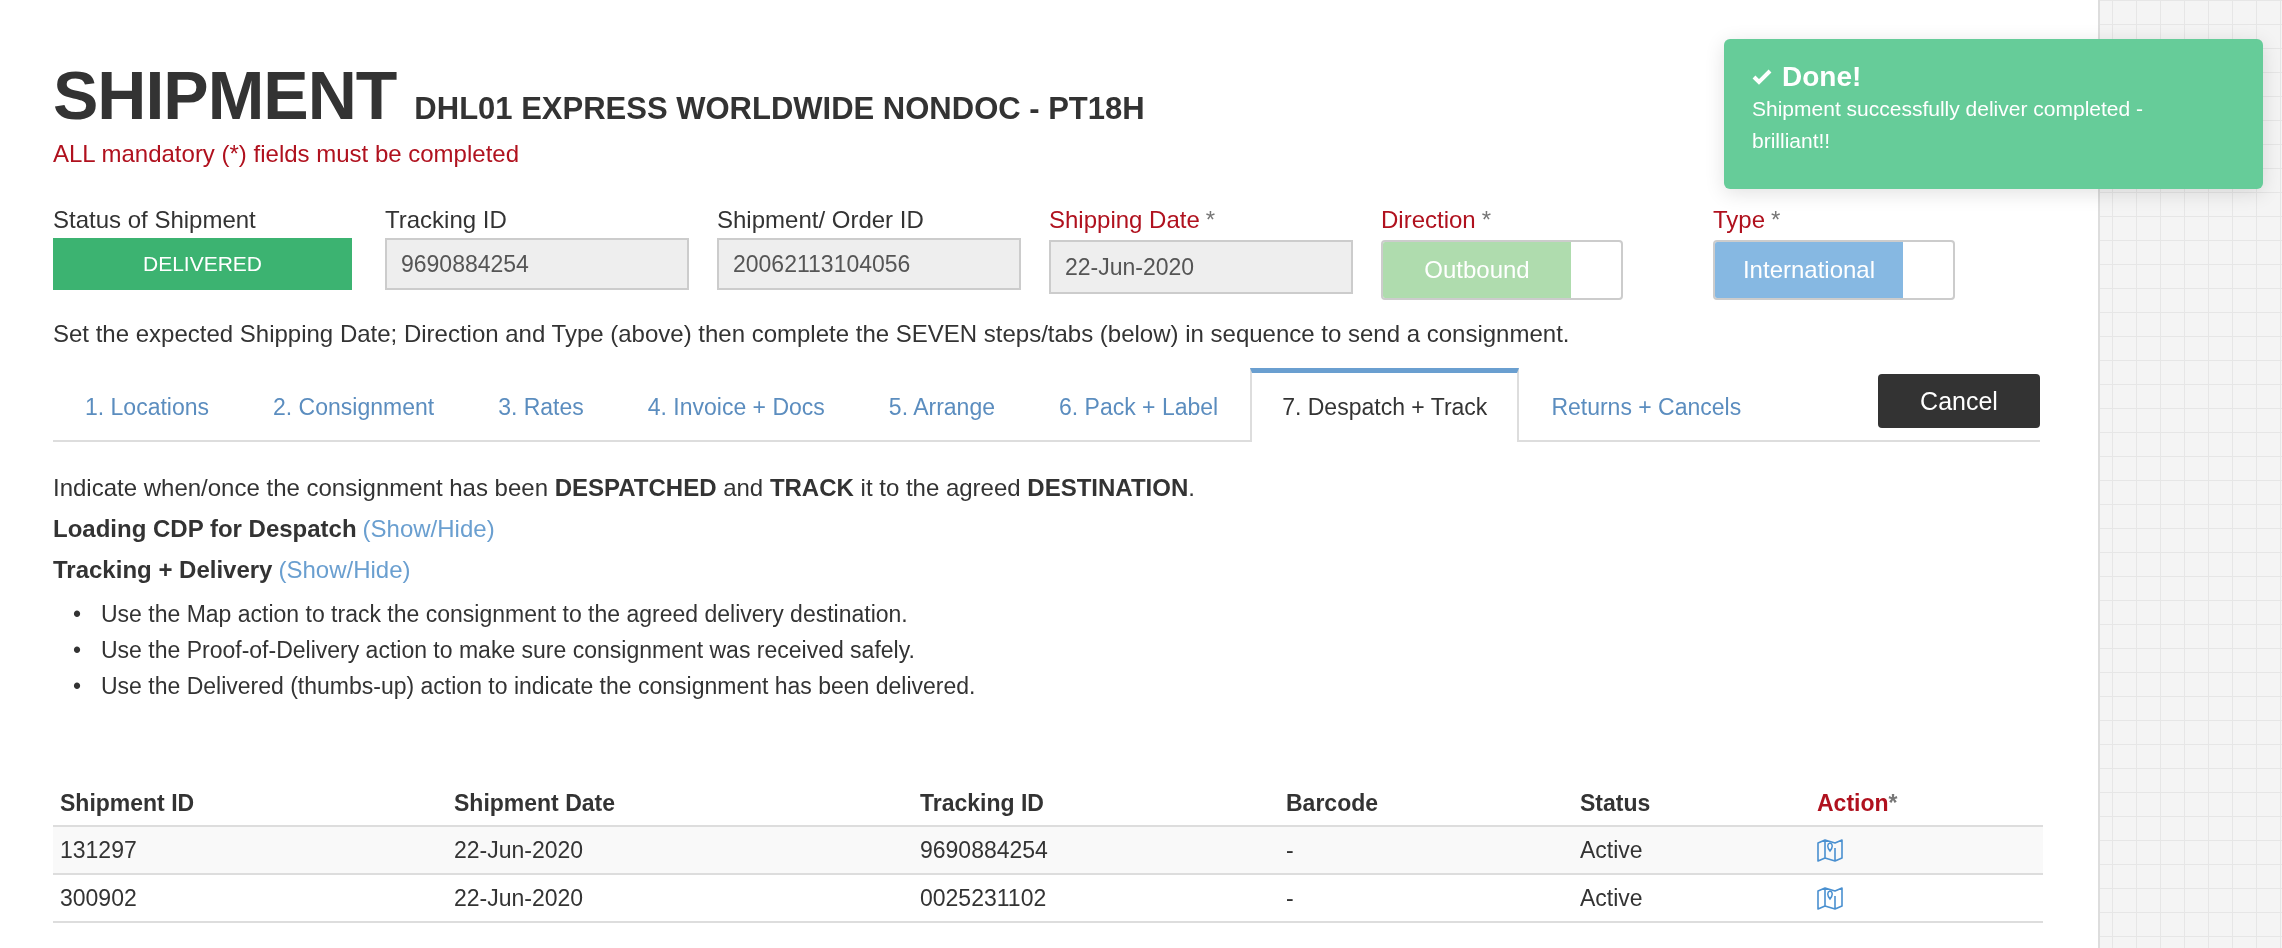 The height and width of the screenshot is (948, 2282). I want to click on input-field: 22-Jun-2020, so click(1201, 267).